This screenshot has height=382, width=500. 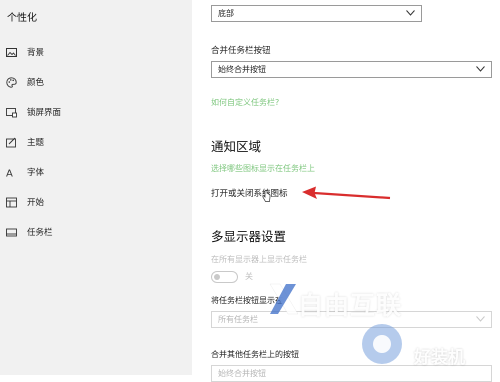 I want to click on sidebar-item-label: 锁屏界面, so click(x=44, y=113).